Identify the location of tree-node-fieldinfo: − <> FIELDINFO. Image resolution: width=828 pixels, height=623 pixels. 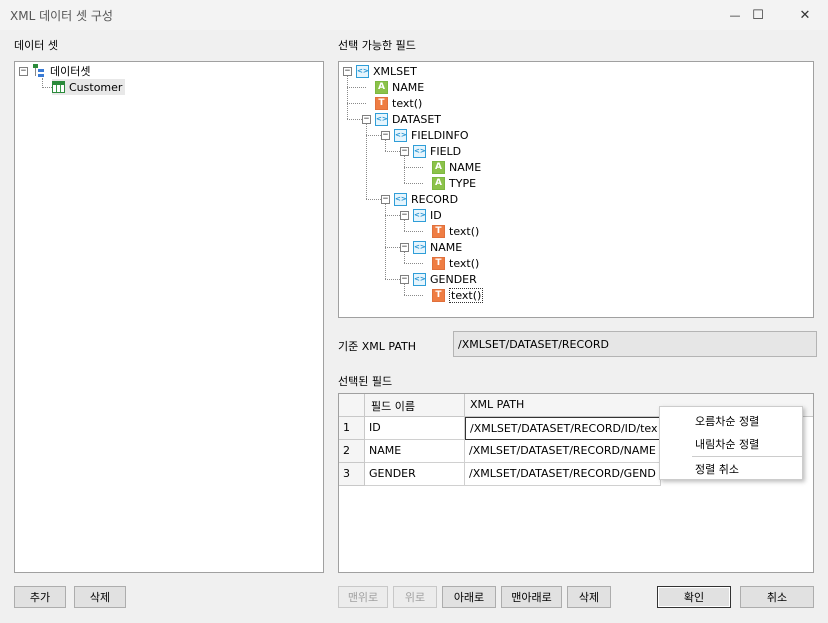
(425, 135).